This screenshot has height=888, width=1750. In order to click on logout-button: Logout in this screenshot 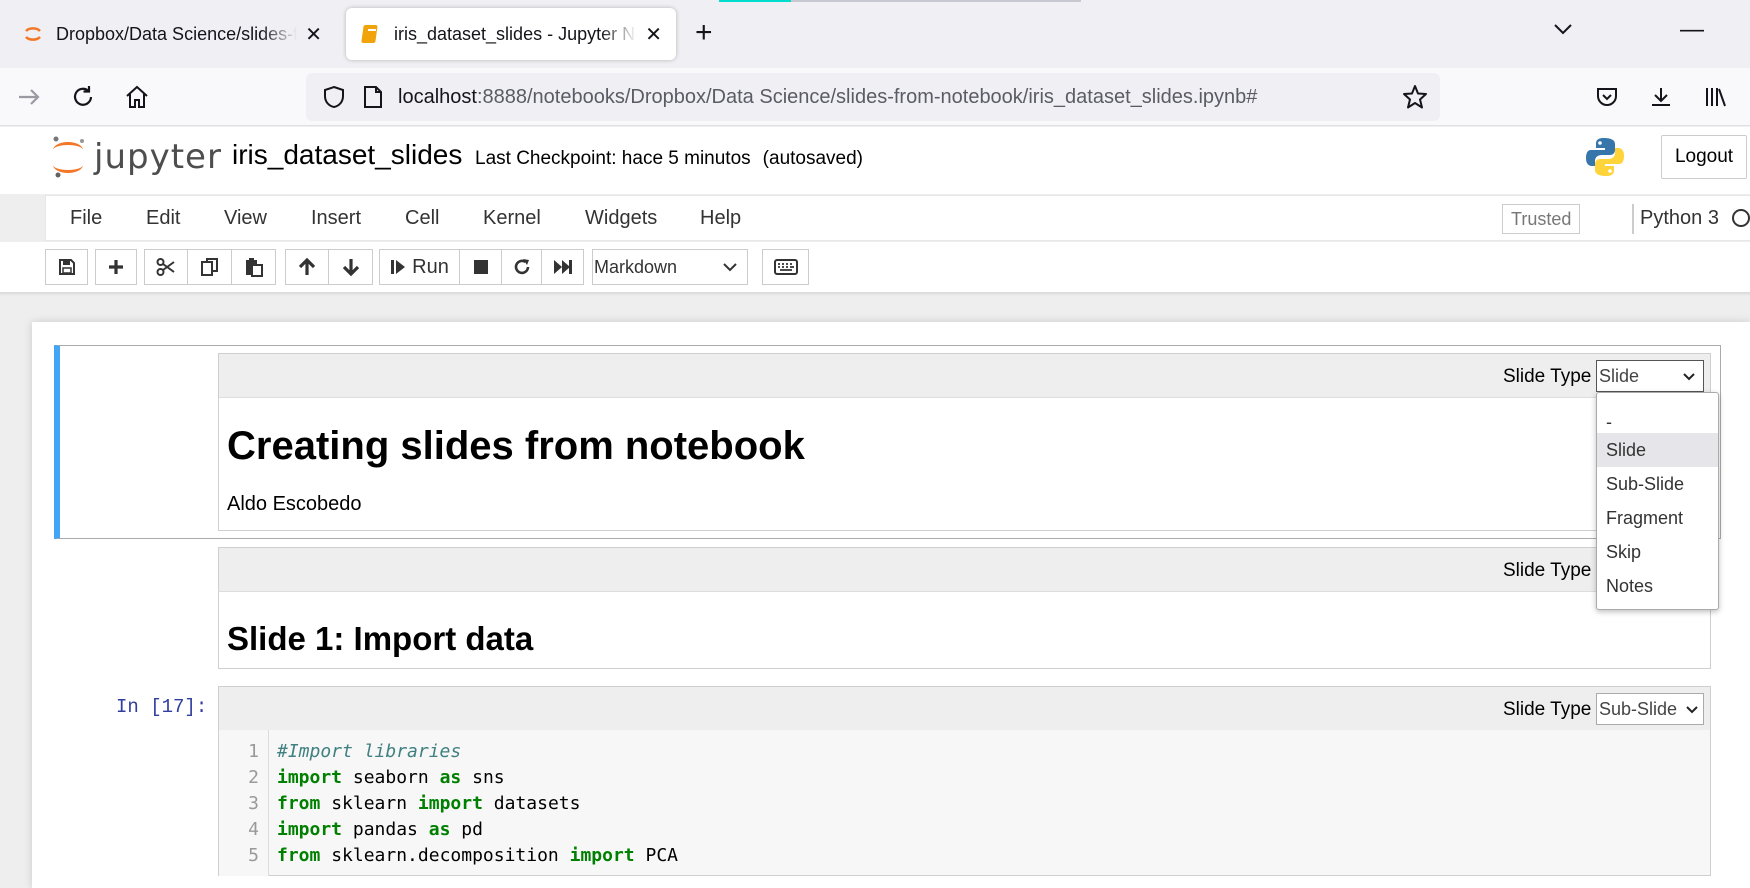, I will do `click(1704, 157)`.